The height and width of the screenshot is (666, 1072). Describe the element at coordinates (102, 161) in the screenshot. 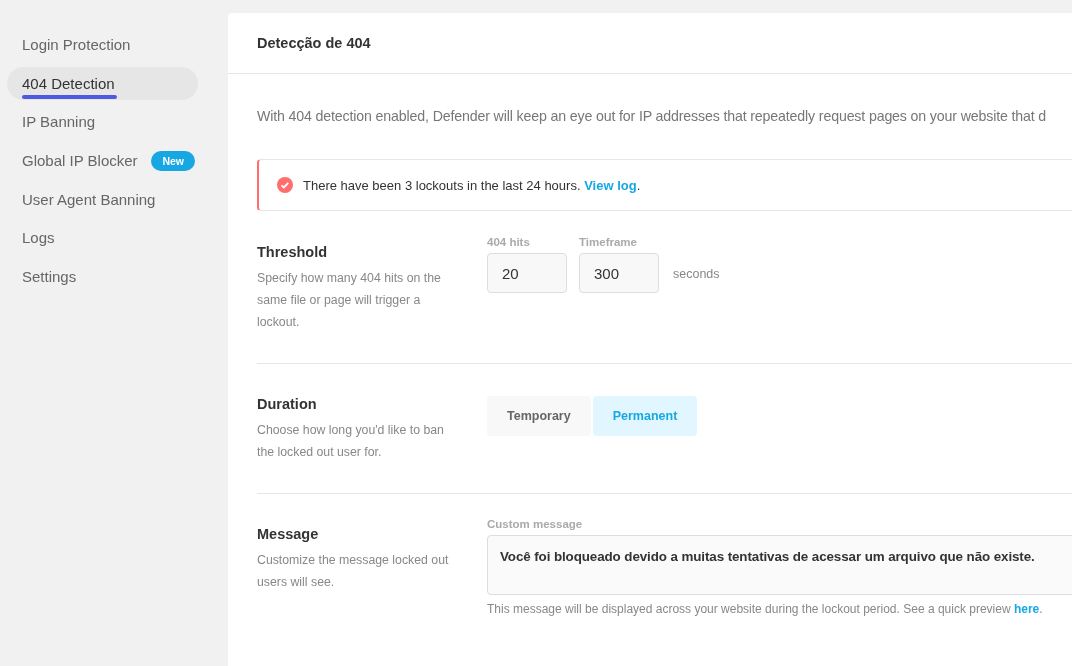

I see `sidebar-item: Global IP Blocker New` at that location.